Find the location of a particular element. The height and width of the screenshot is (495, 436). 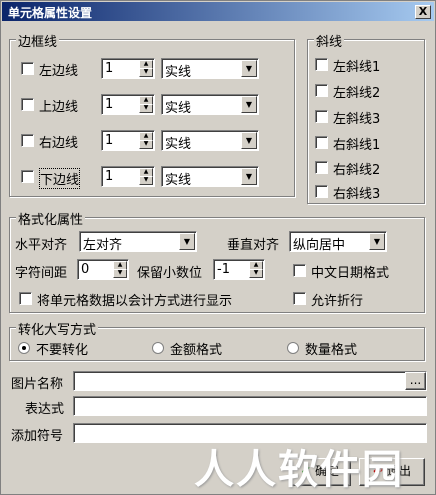

valign-select: 纵向居中 ▼ is located at coordinates (338, 242).